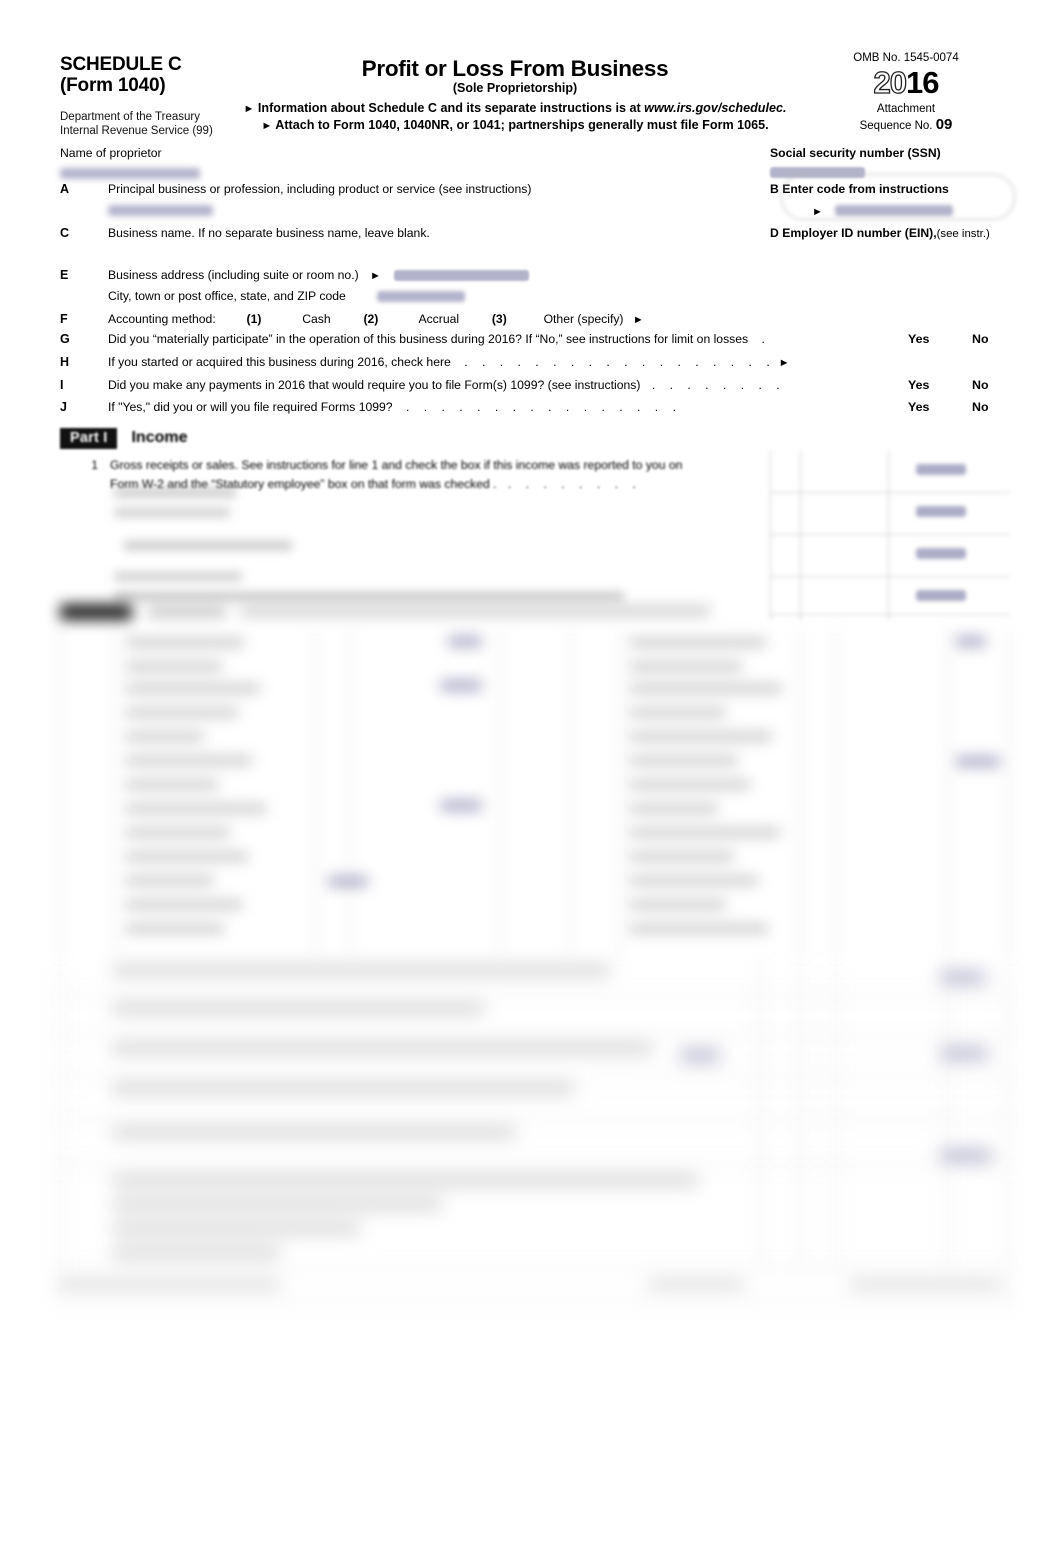 Image resolution: width=1062 pixels, height=1556 pixels. Describe the element at coordinates (879, 162) in the screenshot. I see `ssn-cell: Social security number (SSN)` at that location.